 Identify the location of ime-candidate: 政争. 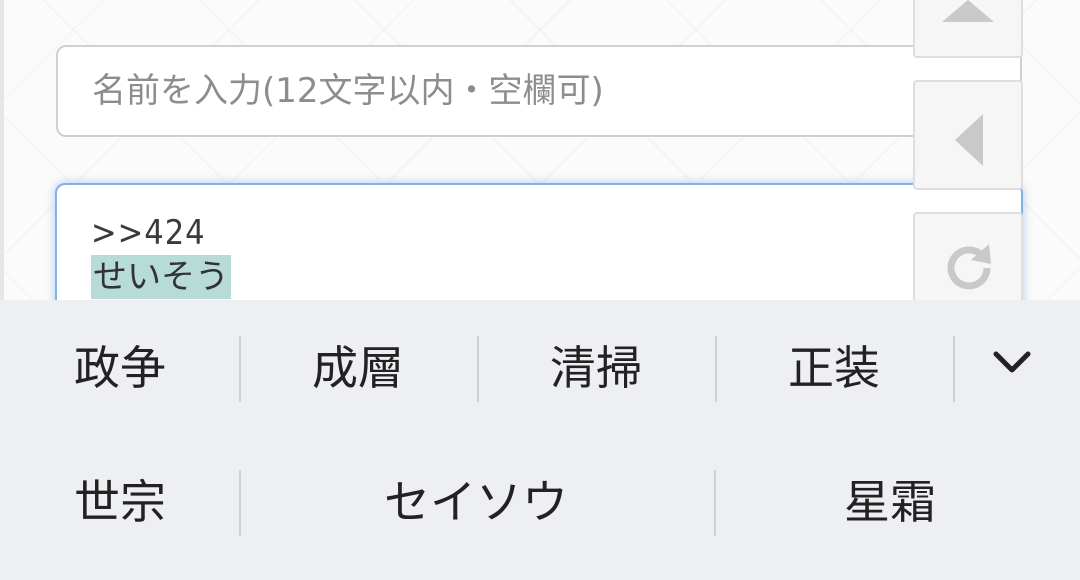
(120, 368).